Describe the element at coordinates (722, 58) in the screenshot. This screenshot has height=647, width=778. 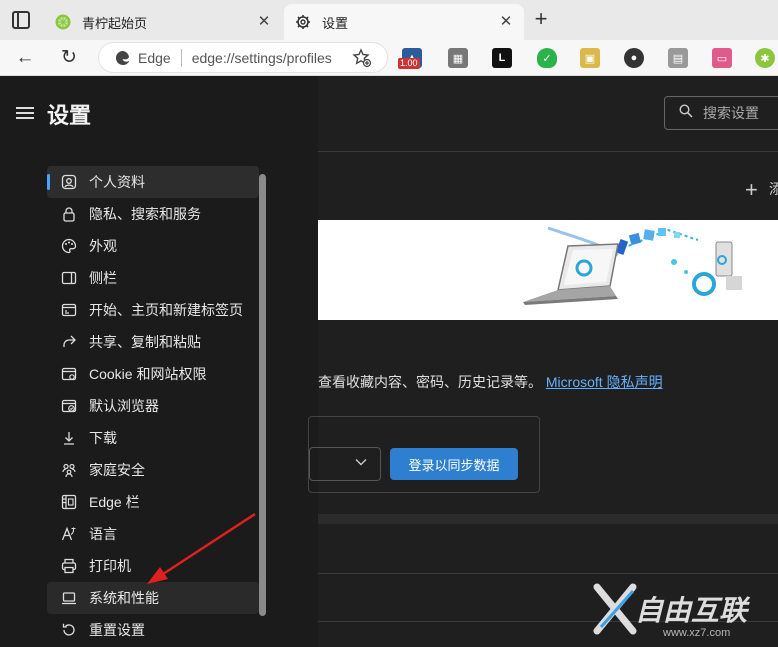
I see `extension-tv-icon: ▭` at that location.